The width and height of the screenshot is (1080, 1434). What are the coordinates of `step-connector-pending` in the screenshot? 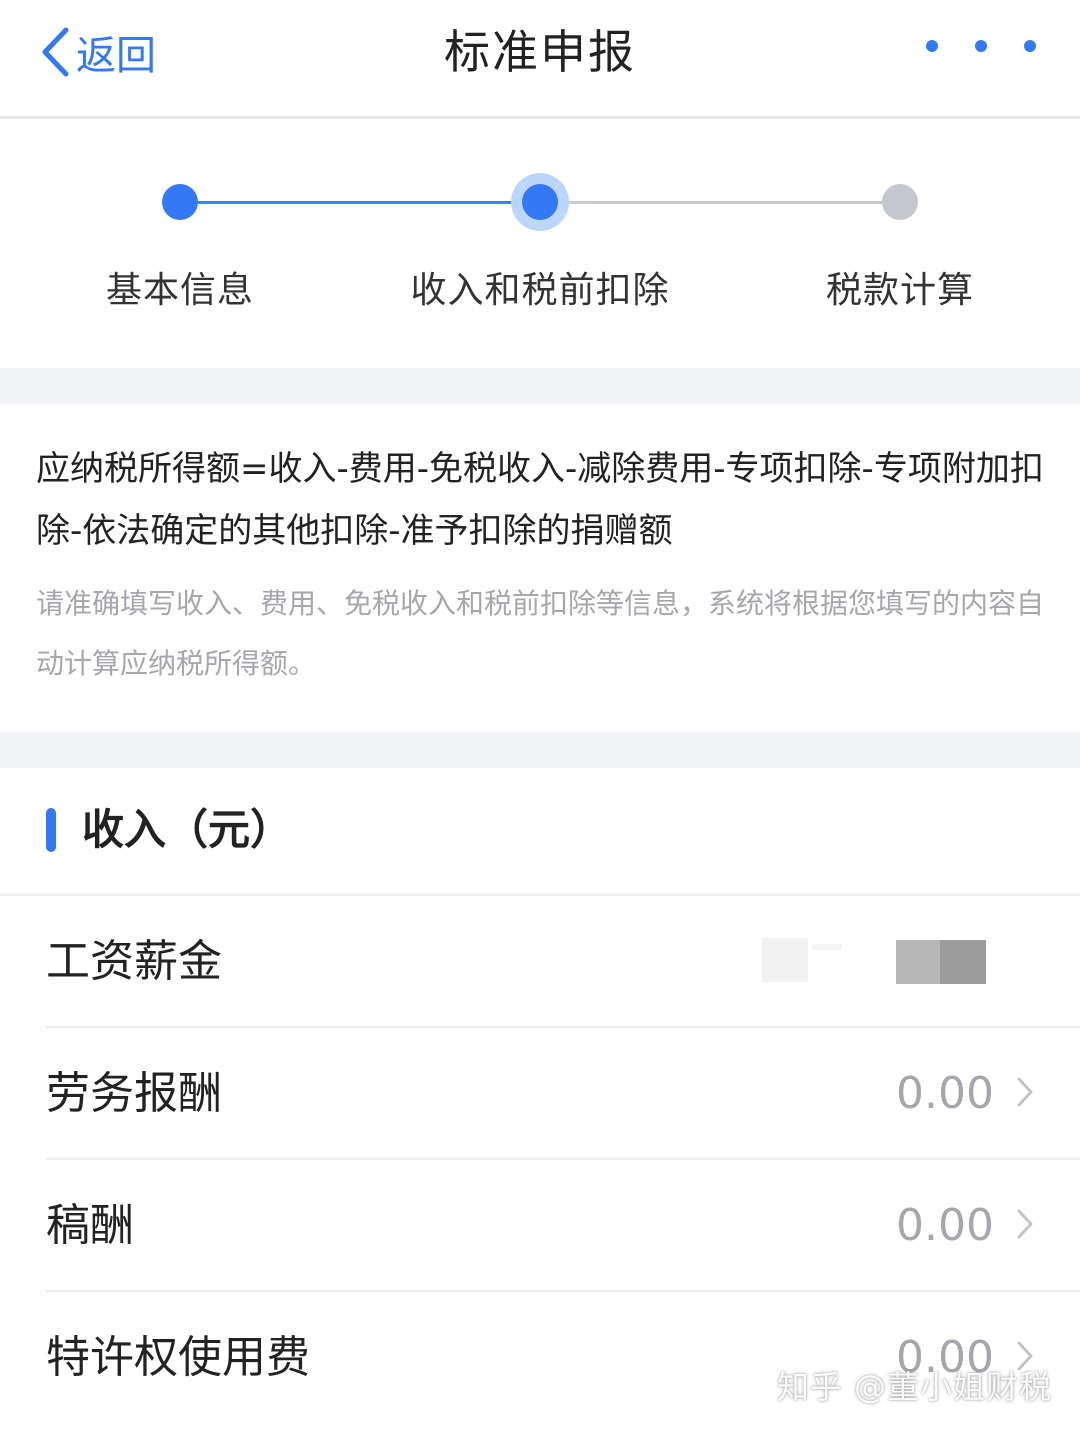 It's located at (720, 202).